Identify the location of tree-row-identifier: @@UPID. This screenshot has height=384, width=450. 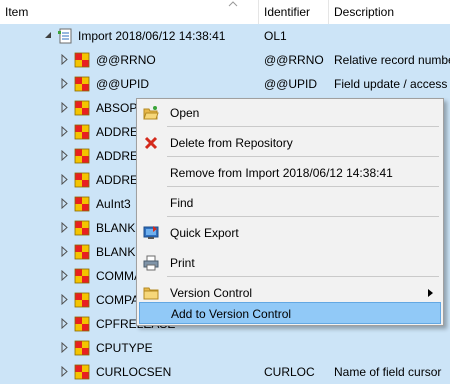
(291, 84).